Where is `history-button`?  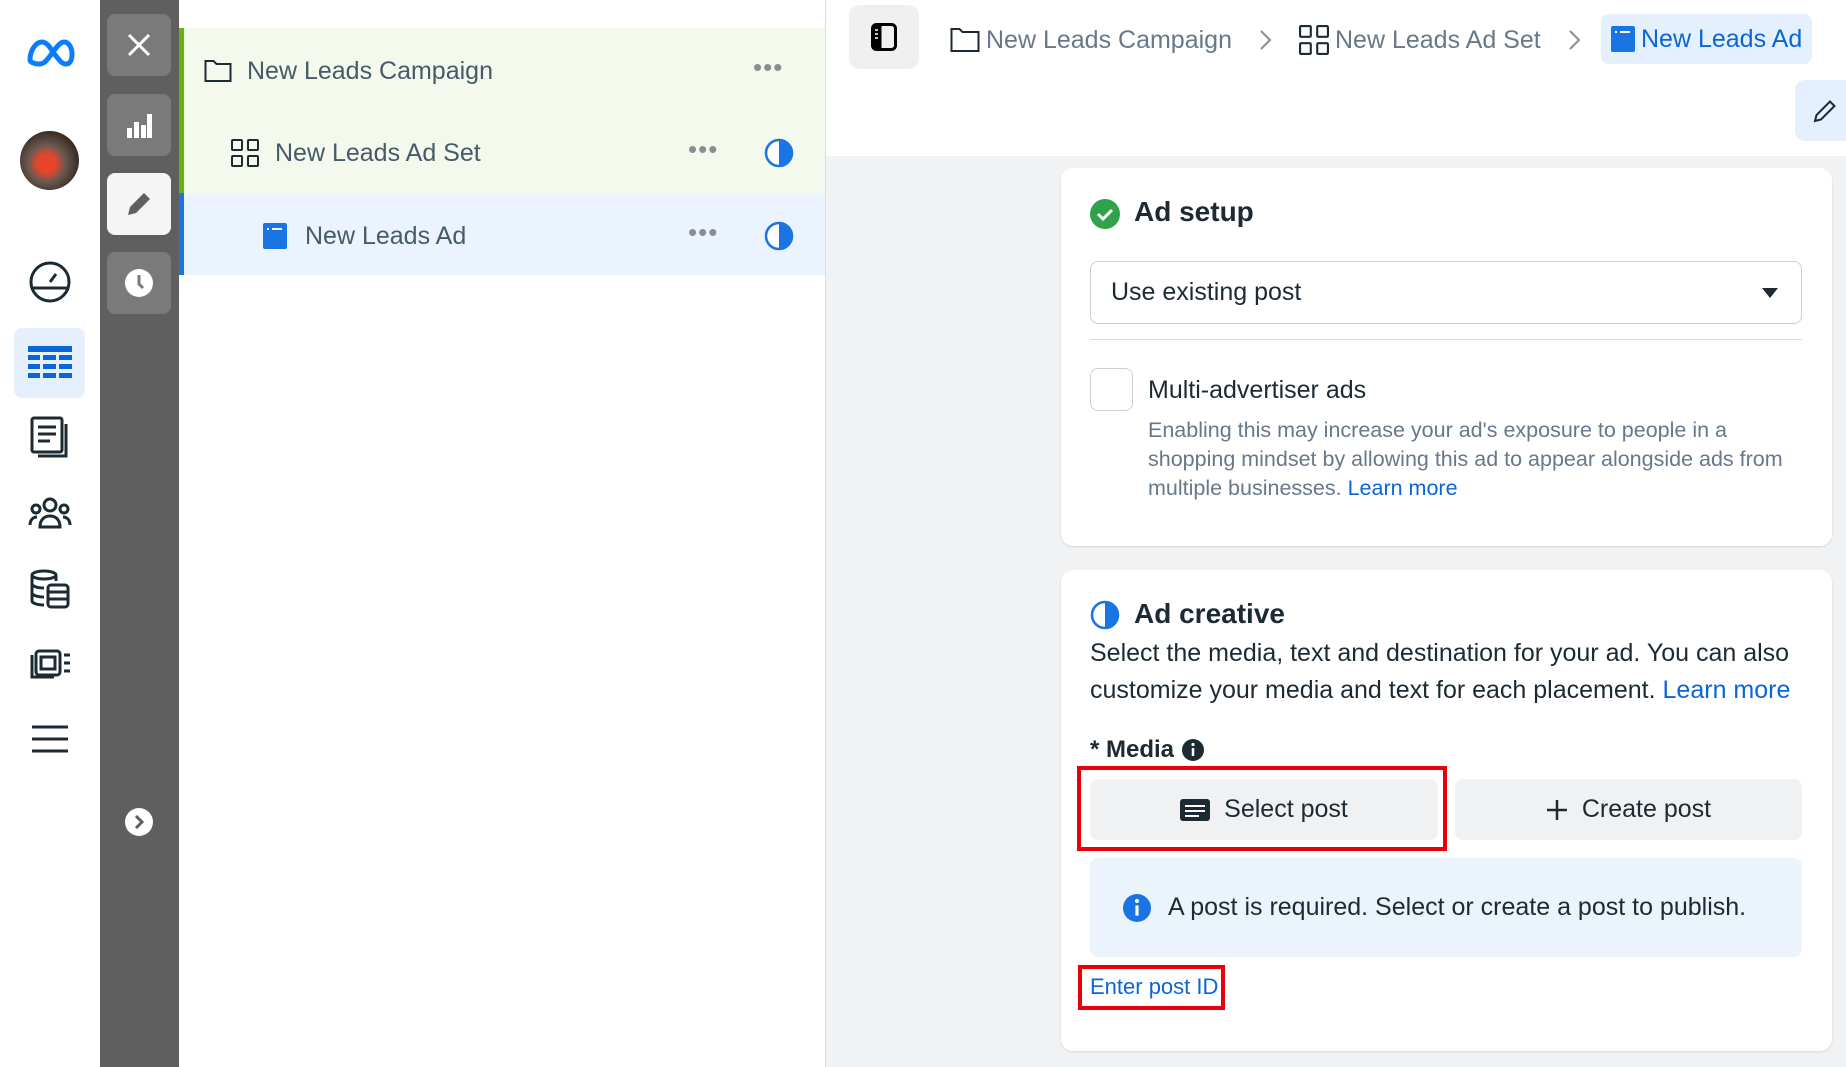
history-button is located at coordinates (139, 283).